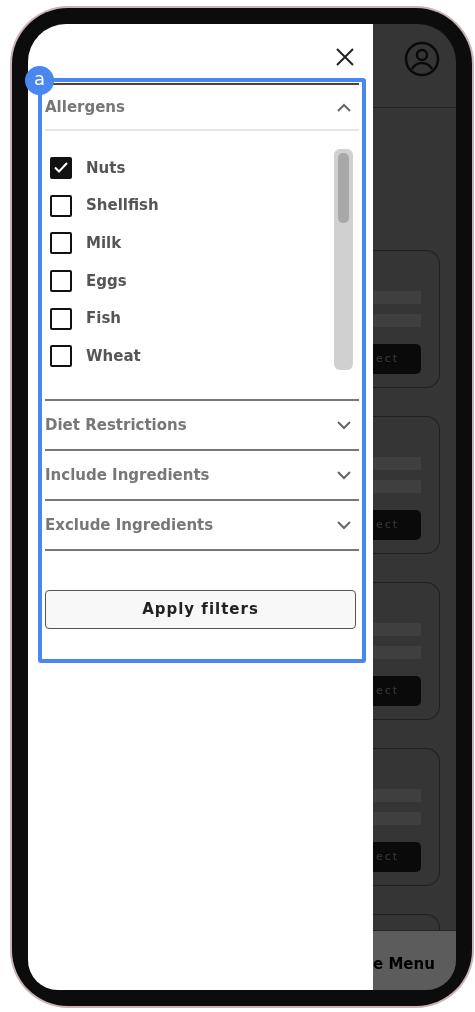 Image resolution: width=475 pixels, height=1012 pixels. I want to click on checkbox-option: Fish, so click(189, 318).